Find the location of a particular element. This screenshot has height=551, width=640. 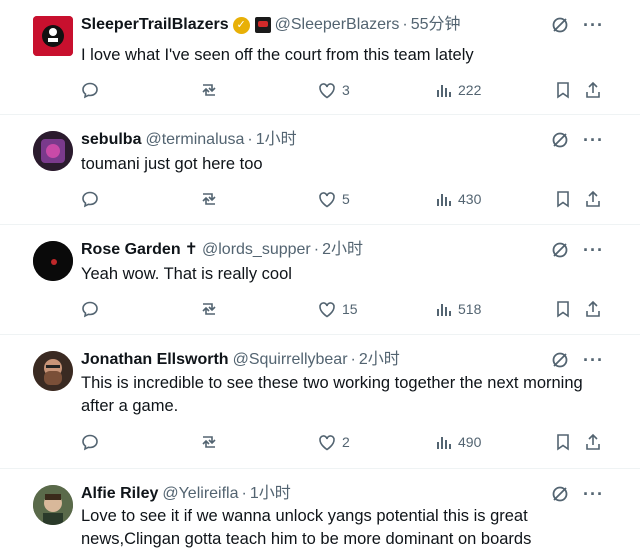

verified-badge-icon: ✓ is located at coordinates (241, 25).